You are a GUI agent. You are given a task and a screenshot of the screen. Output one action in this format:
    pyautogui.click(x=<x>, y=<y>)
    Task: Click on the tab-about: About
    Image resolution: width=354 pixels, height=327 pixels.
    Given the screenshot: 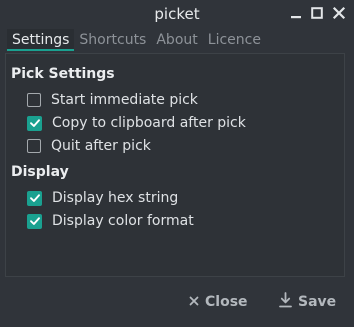 What is the action you would take?
    pyautogui.click(x=176, y=40)
    